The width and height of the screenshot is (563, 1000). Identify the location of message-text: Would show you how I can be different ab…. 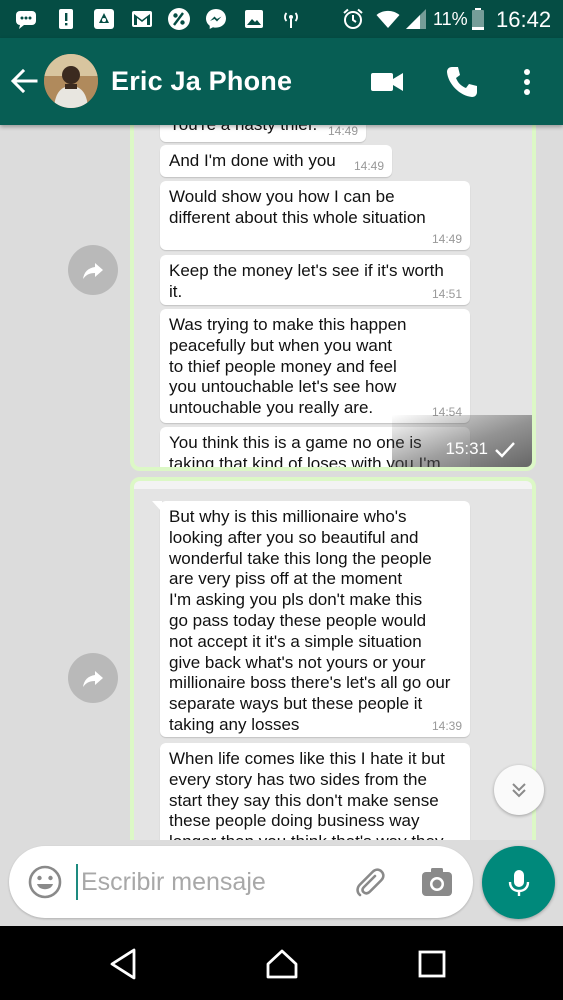
(297, 207).